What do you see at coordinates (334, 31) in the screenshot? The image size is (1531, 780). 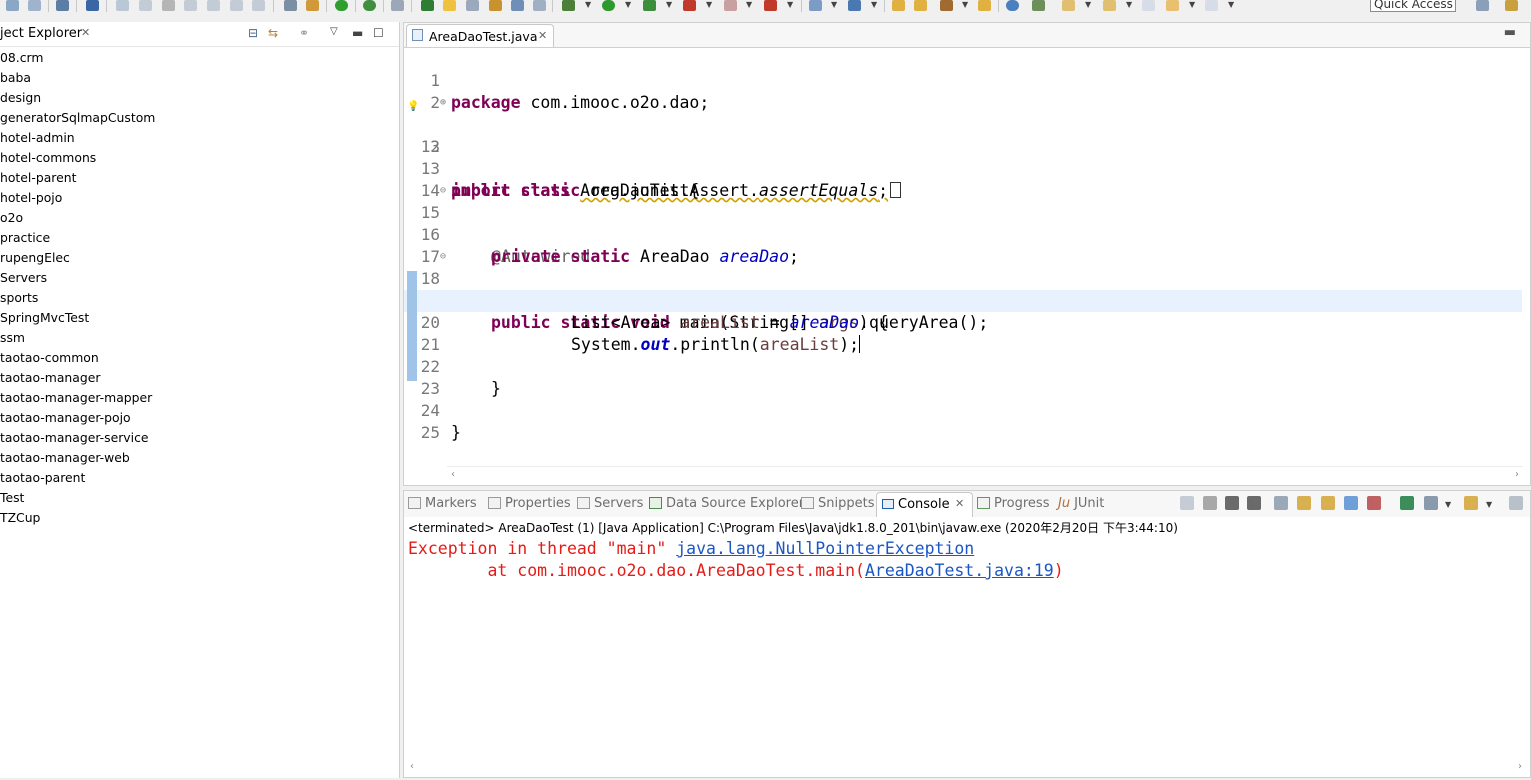 I see `view-menu-icon: ▽` at bounding box center [334, 31].